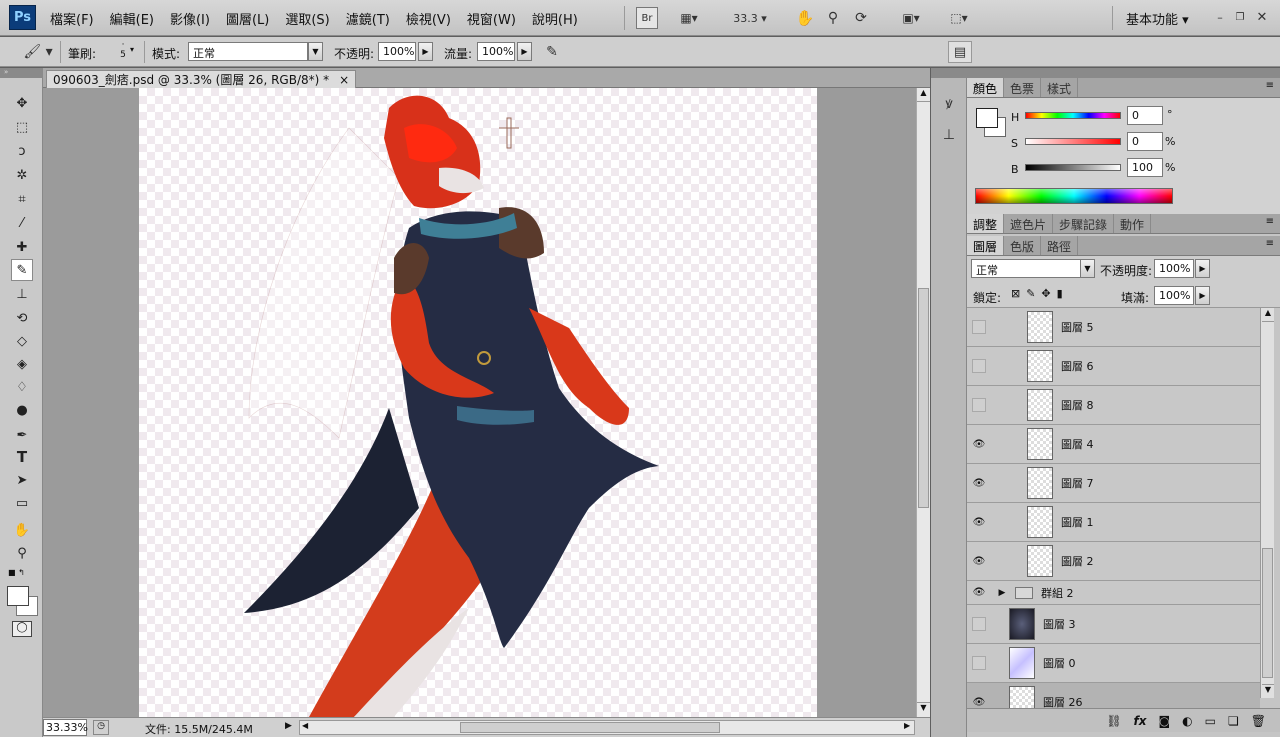  I want to click on menu-edit: 編輯(E), so click(132, 18).